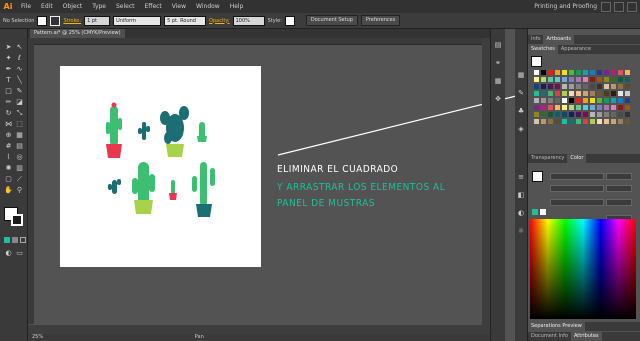 The height and width of the screenshot is (341, 640). Describe the element at coordinates (547, 158) in the screenshot. I see `tab-transparency: Transparency` at that location.